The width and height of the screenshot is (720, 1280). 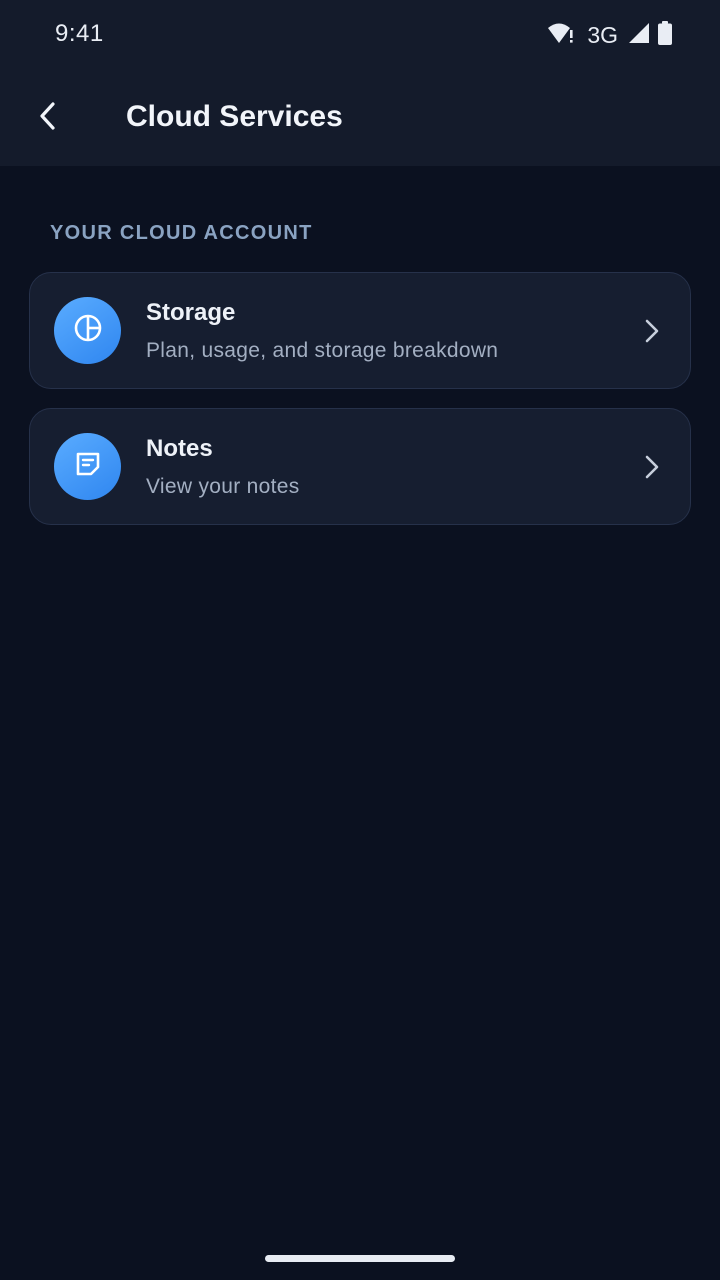 What do you see at coordinates (79, 33) in the screenshot?
I see `status-time: 9:41` at bounding box center [79, 33].